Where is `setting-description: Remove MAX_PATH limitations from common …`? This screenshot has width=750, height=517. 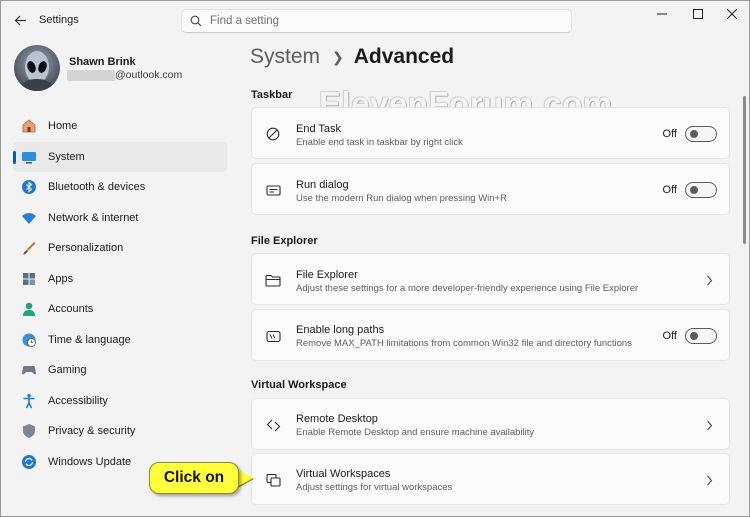
setting-description: Remove MAX_PATH limitations from common … is located at coordinates (464, 343).